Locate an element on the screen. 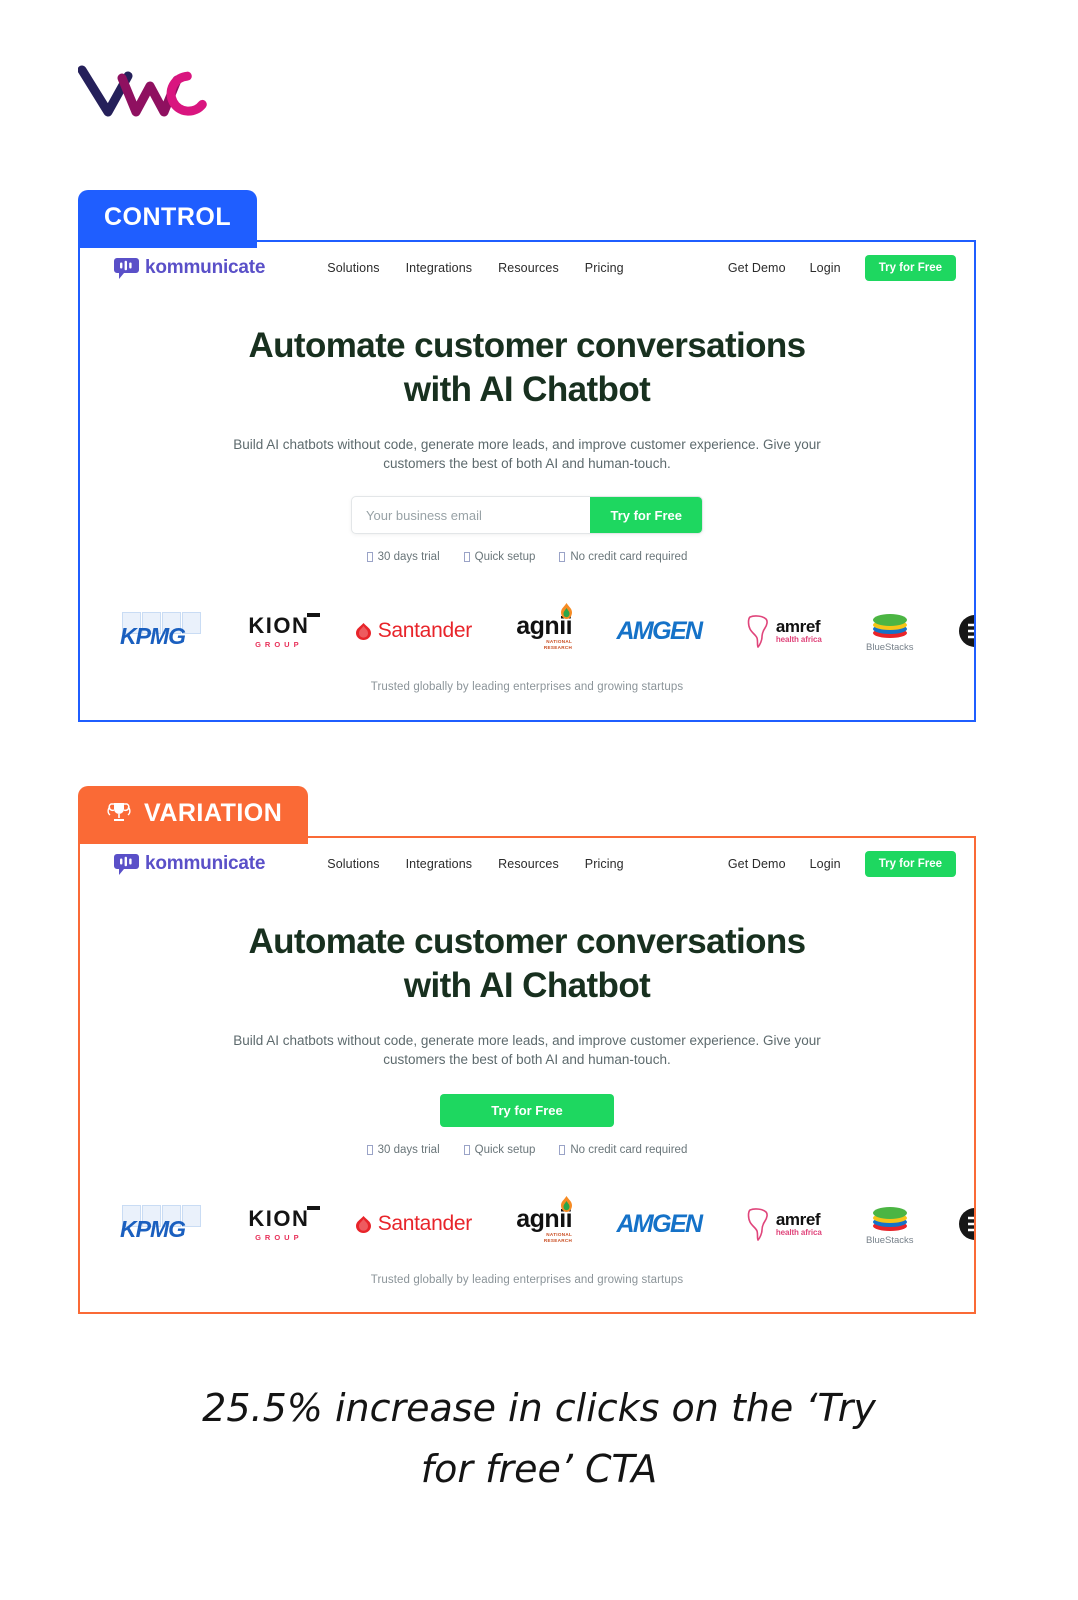  result-caption-line1: 25.5% increase in clicks on the ‘Try is located at coordinates (539, 1408).